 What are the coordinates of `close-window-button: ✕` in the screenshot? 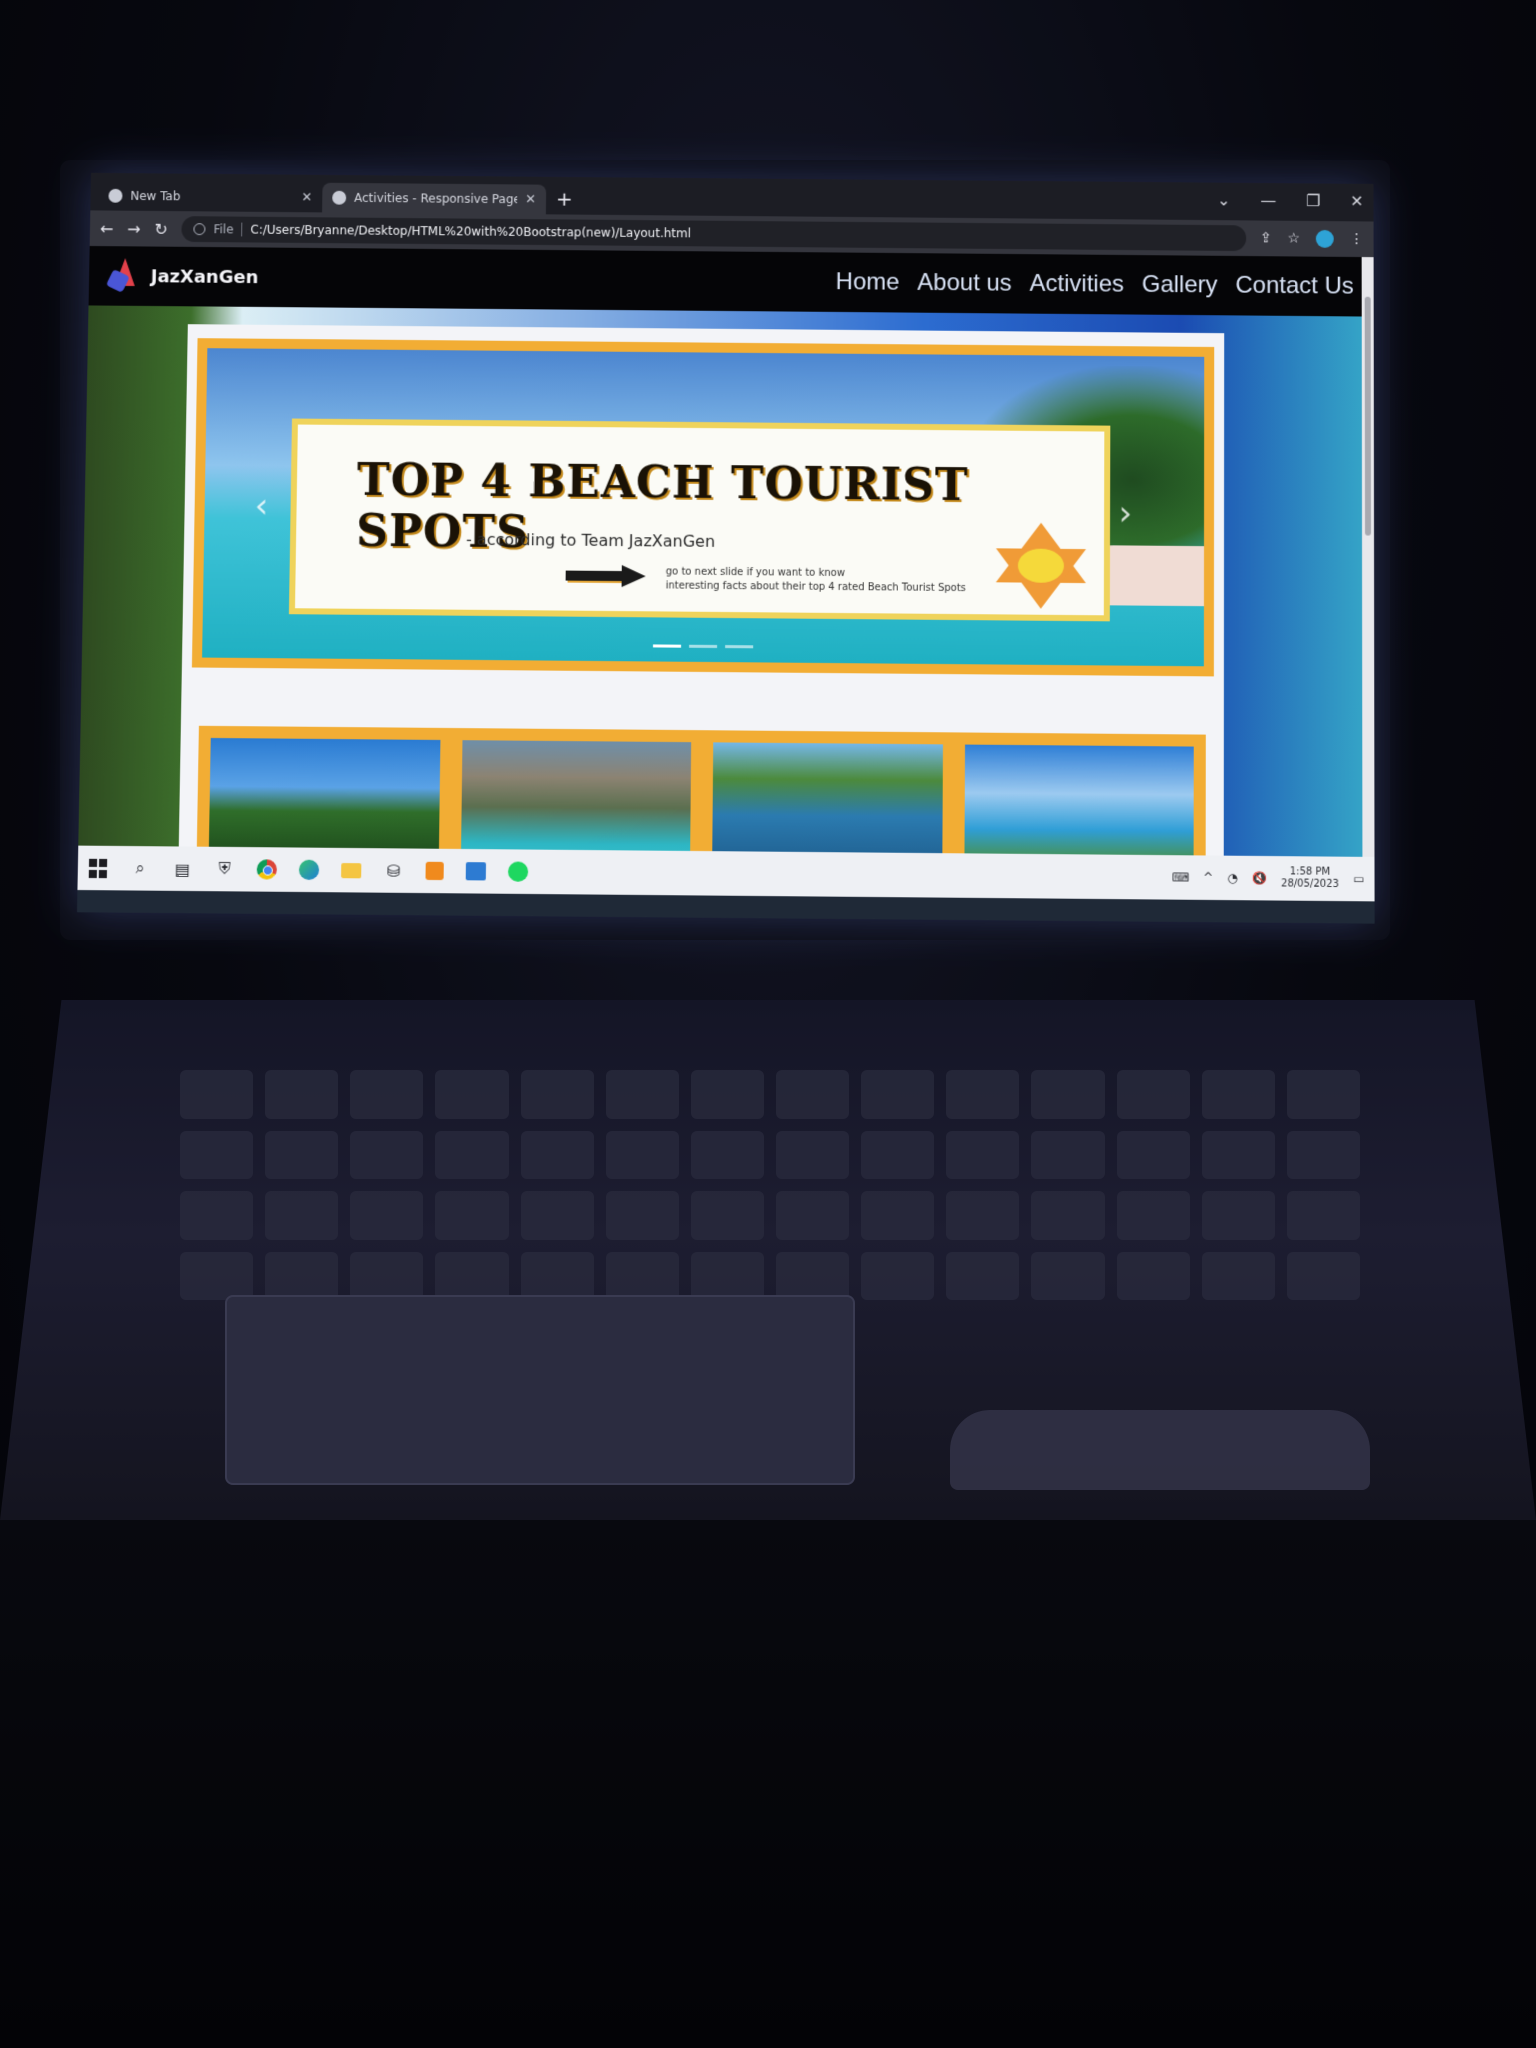 It's located at (1356, 201).